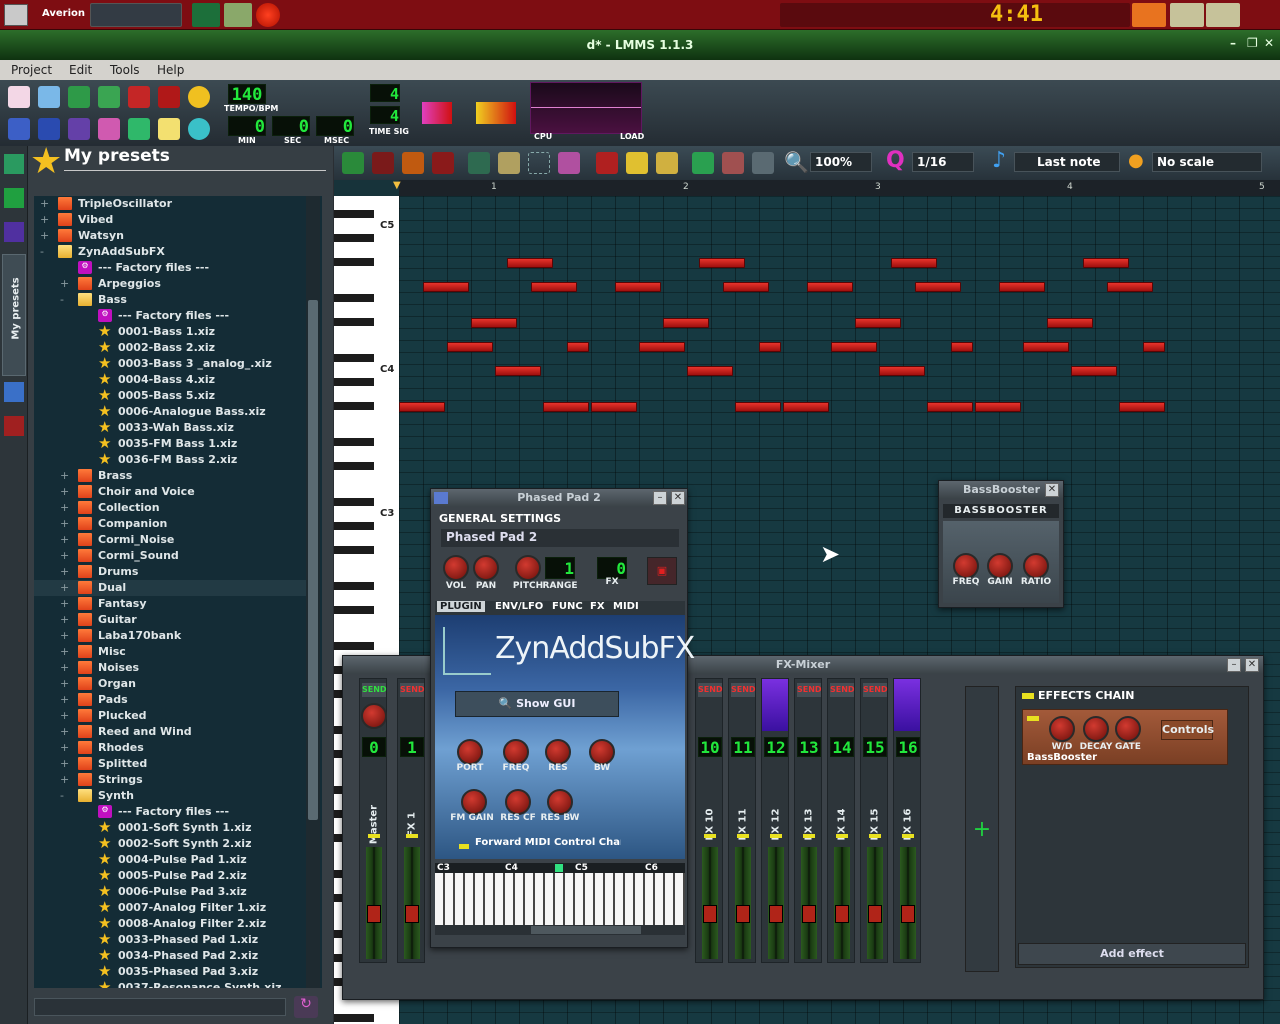  What do you see at coordinates (79, 129) in the screenshot?
I see `piano-roll-icon` at bounding box center [79, 129].